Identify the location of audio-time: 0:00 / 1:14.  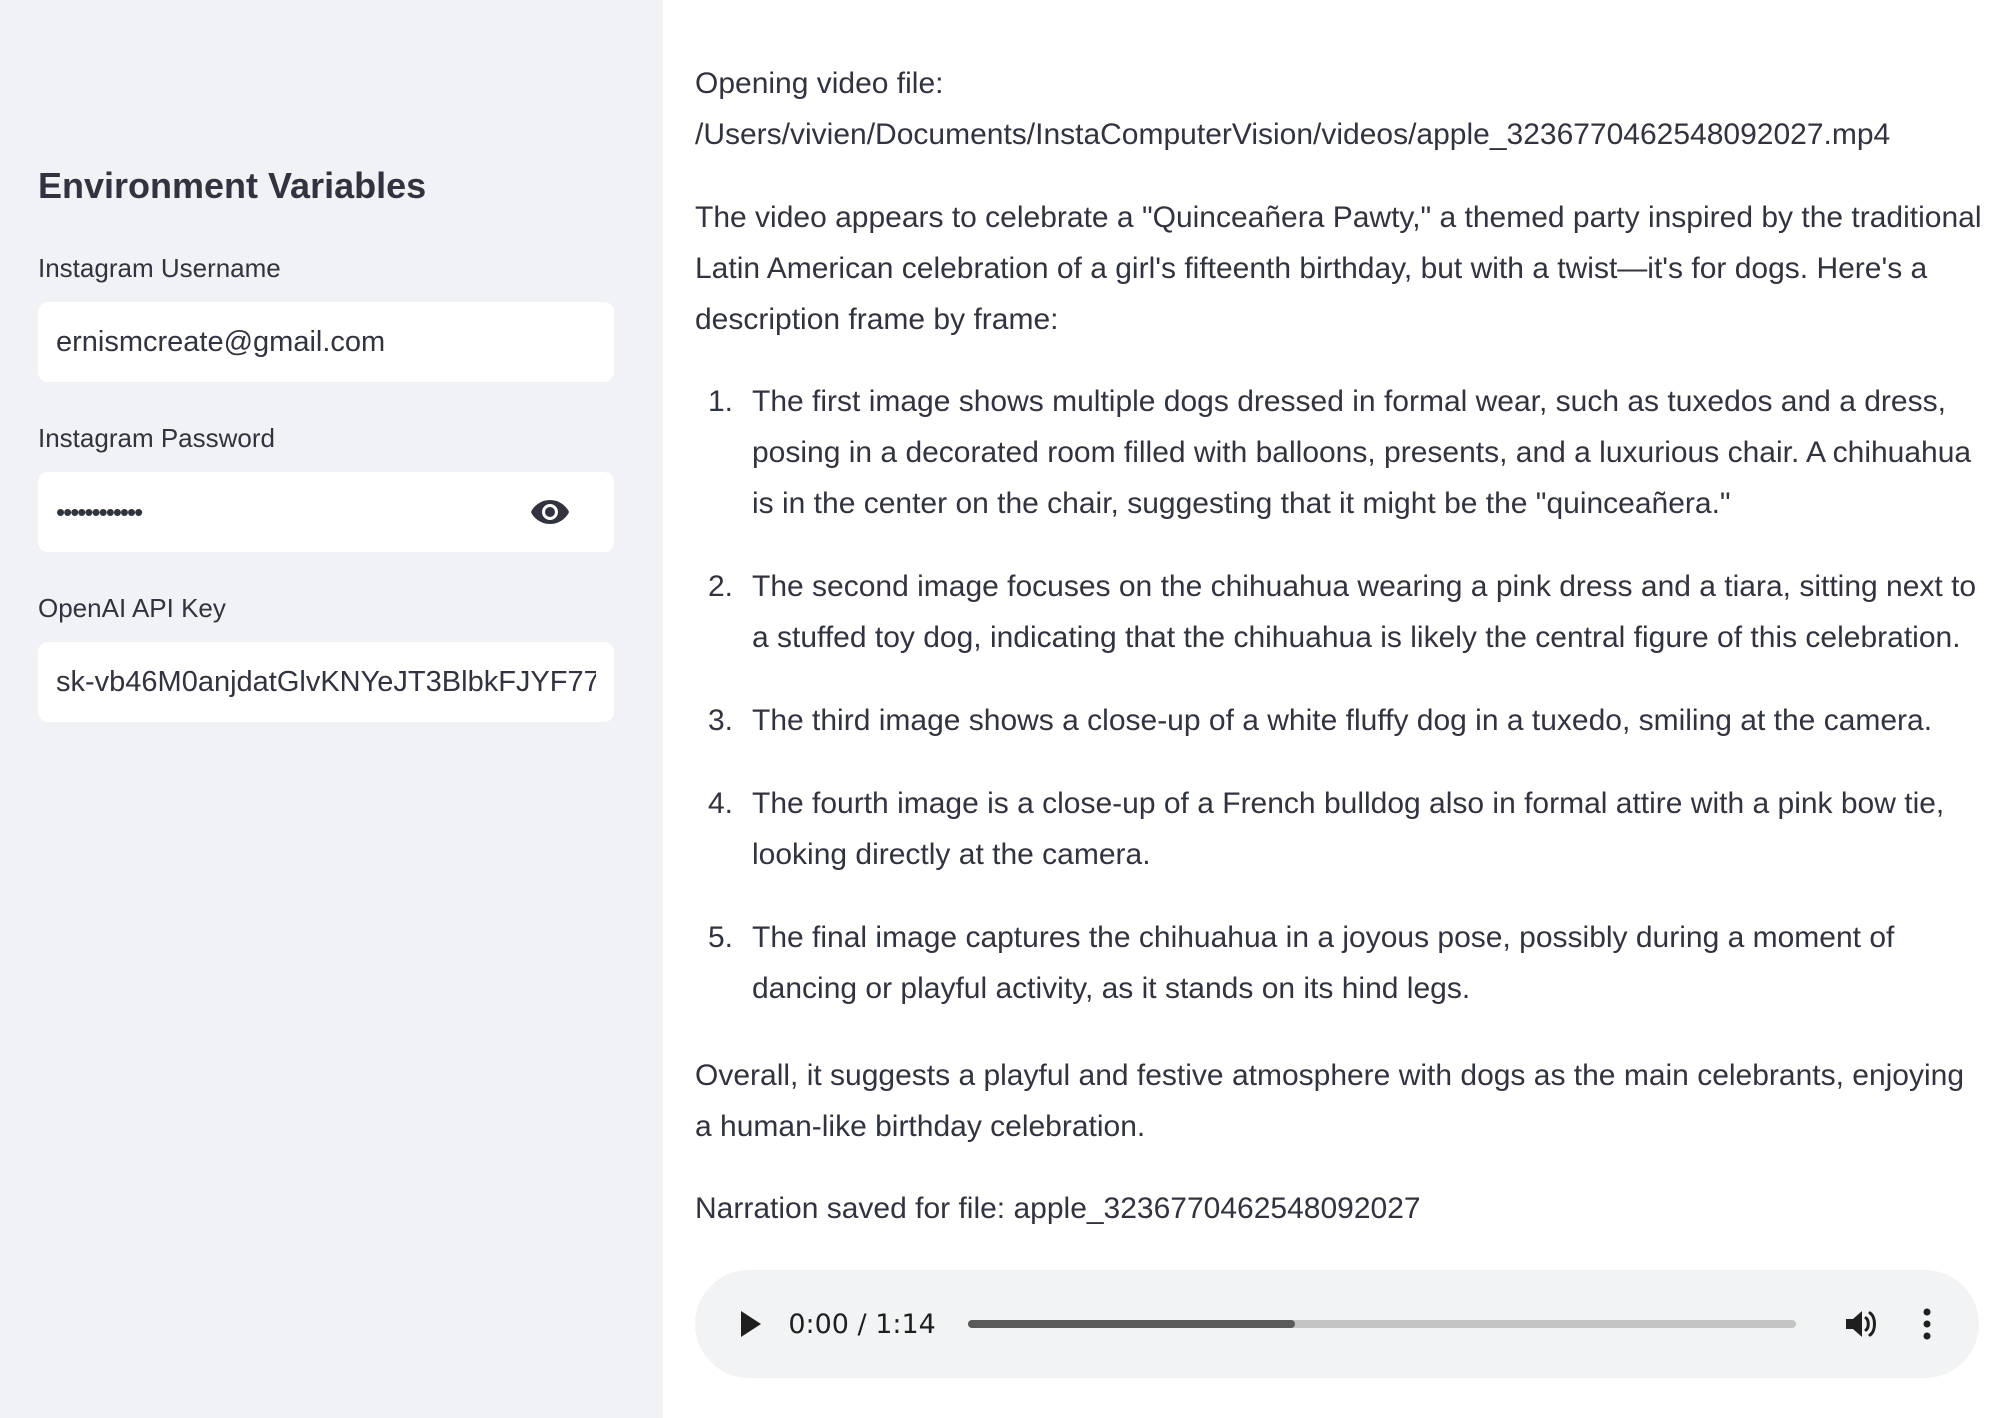
(862, 1324).